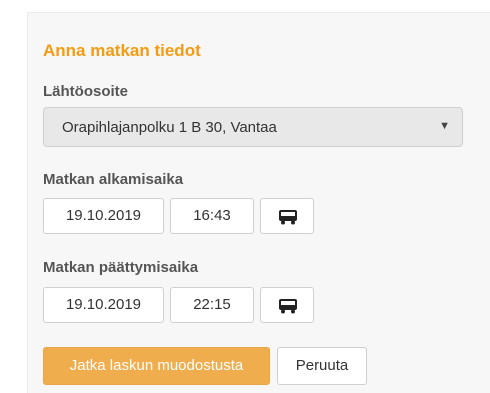  Describe the element at coordinates (322, 366) in the screenshot. I see `cancel-button: Peruuta` at that location.